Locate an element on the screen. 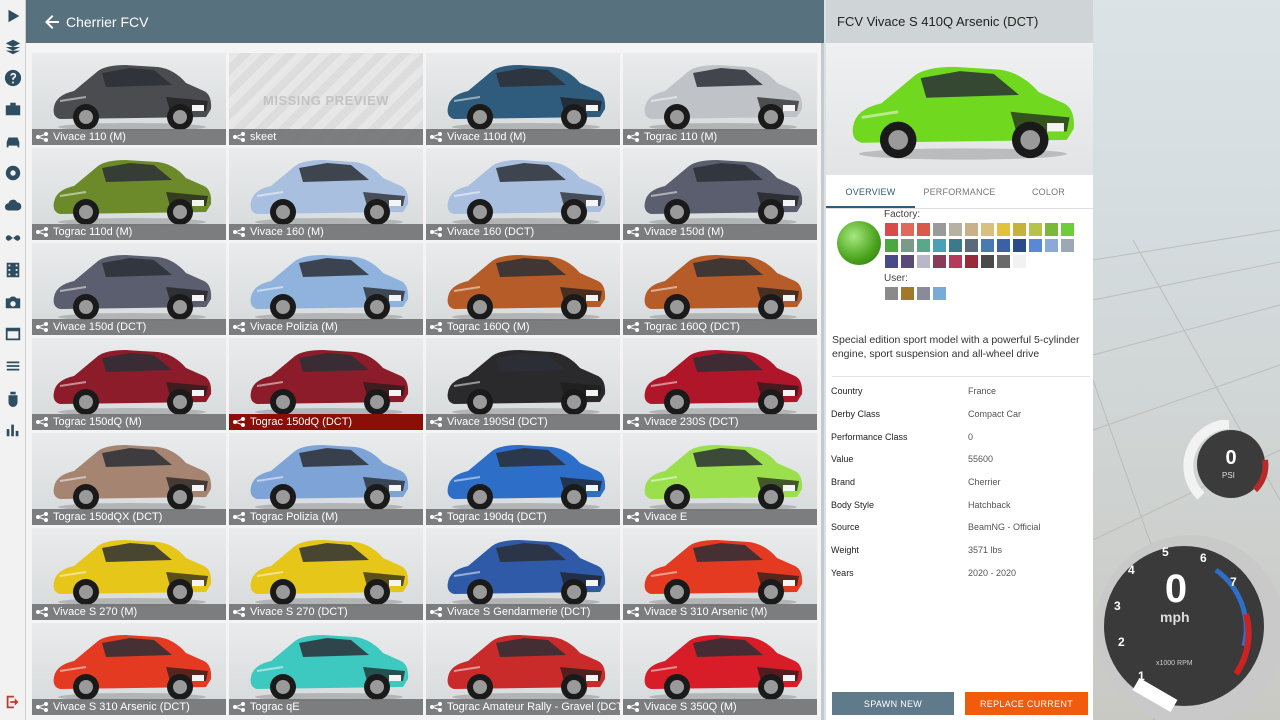  config-tile: Tograc 190dq (DCT) is located at coordinates (523, 479).